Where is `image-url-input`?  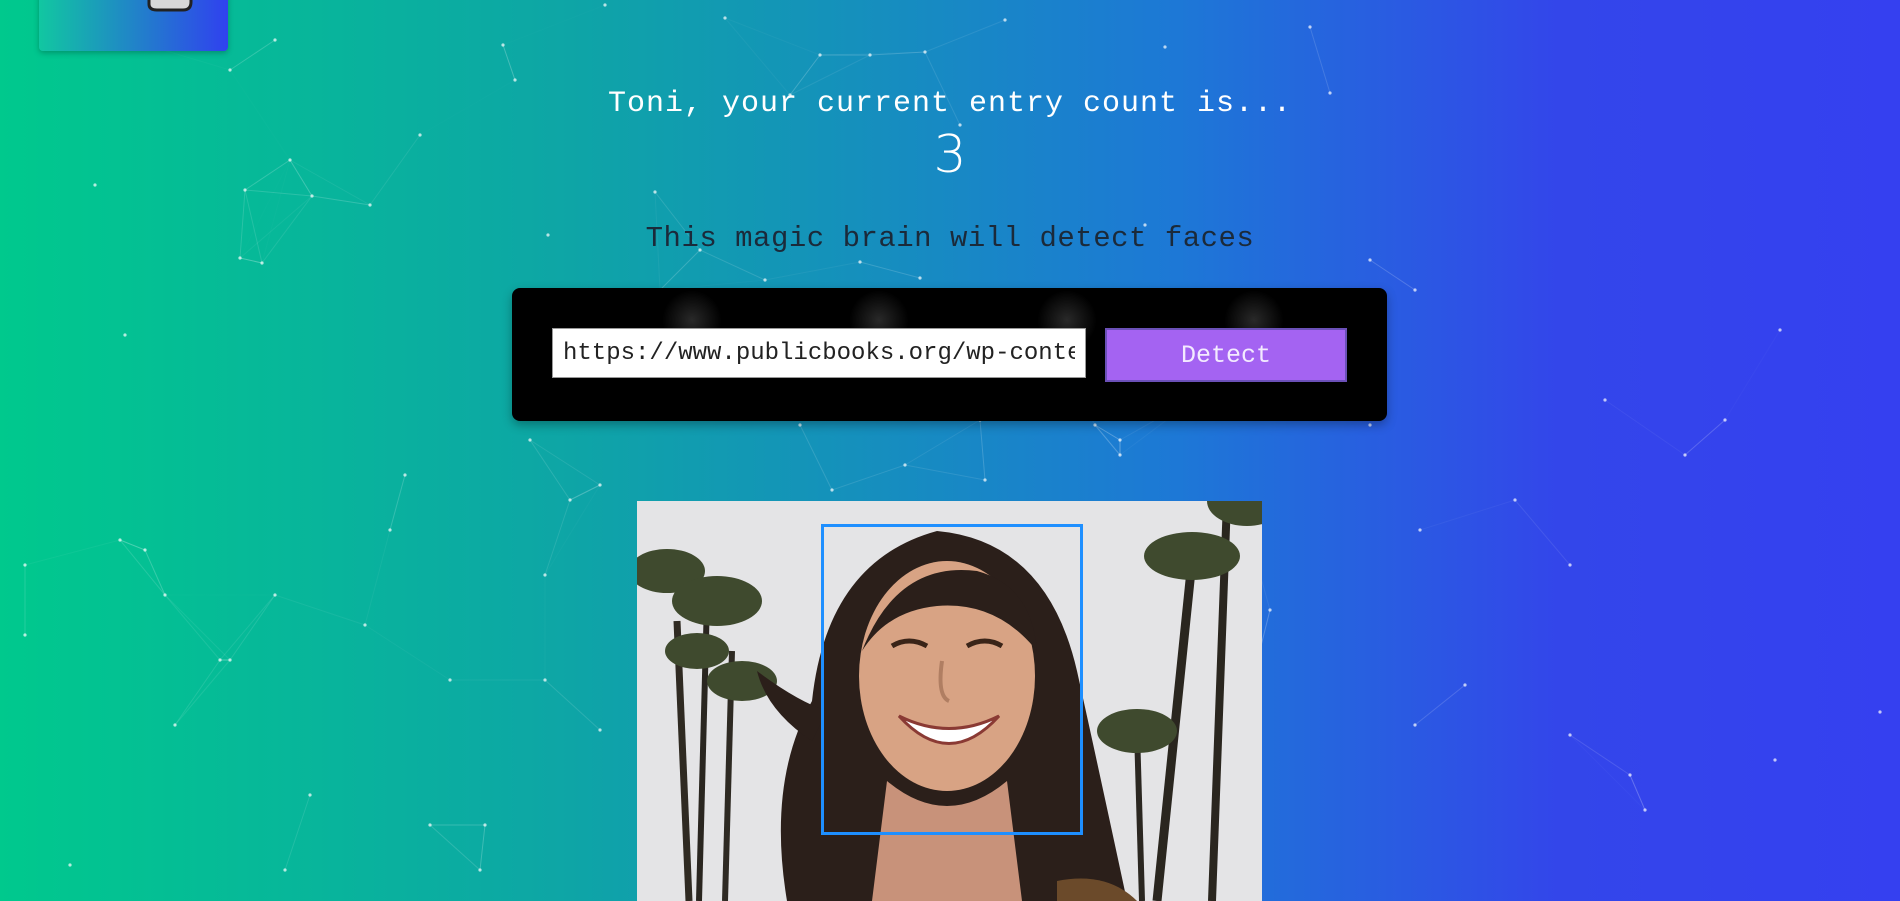
image-url-input is located at coordinates (819, 353).